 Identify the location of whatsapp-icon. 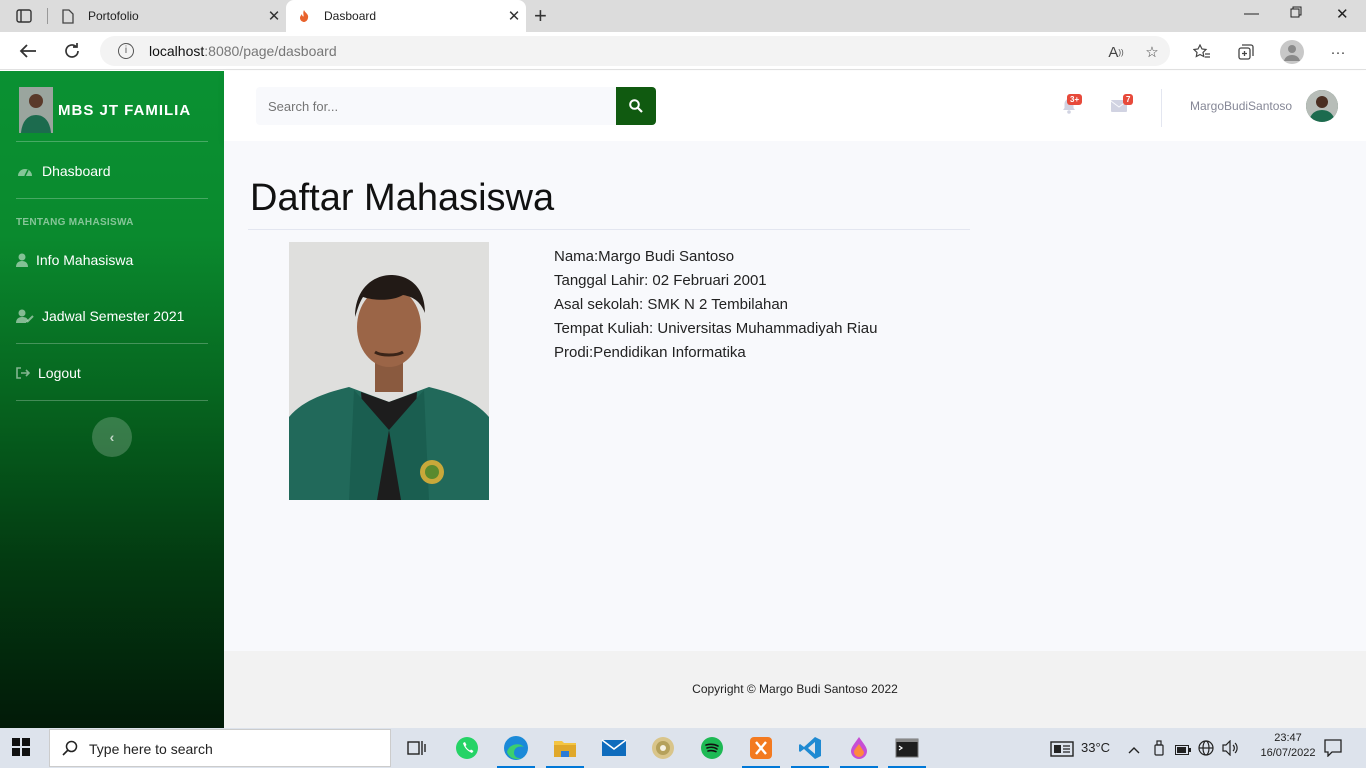
(467, 748).